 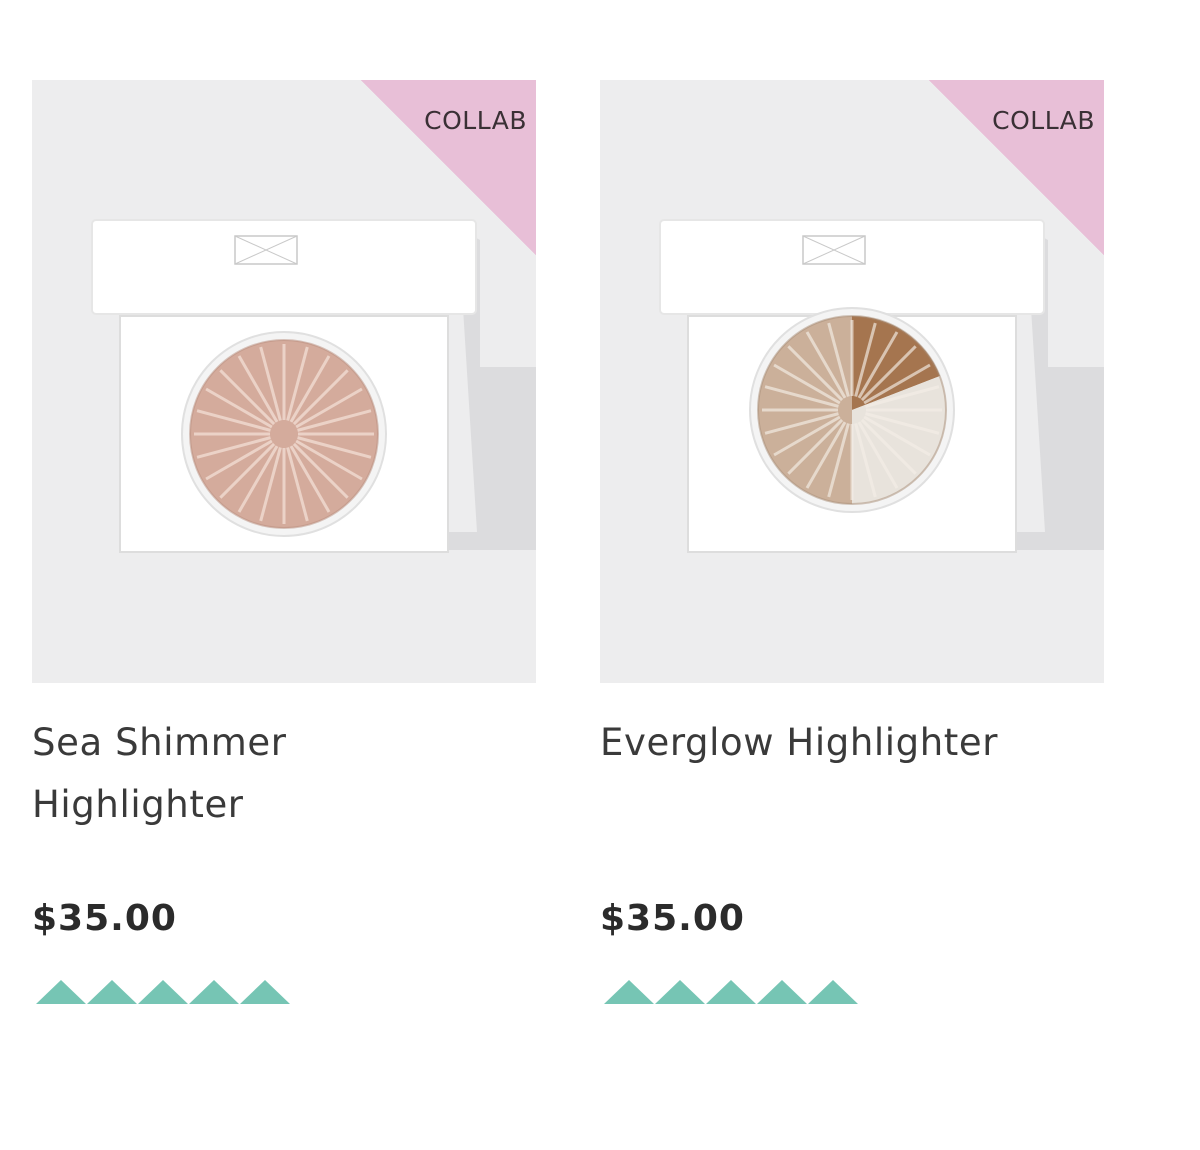 What do you see at coordinates (292, 774) in the screenshot?
I see `product-name-link: Sea Shimmer Highlighter` at bounding box center [292, 774].